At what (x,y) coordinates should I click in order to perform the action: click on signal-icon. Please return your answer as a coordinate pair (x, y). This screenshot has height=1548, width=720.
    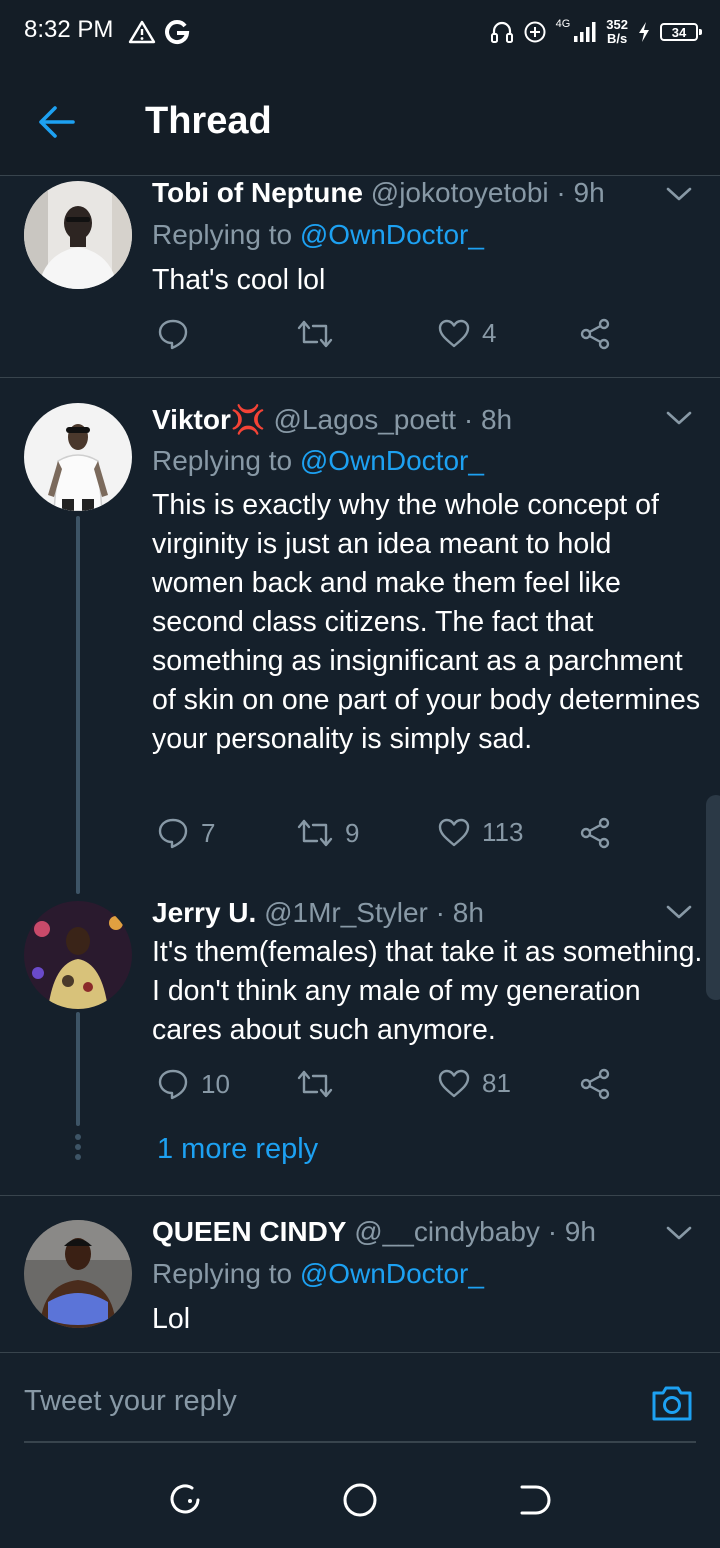
    Looking at the image, I should click on (585, 32).